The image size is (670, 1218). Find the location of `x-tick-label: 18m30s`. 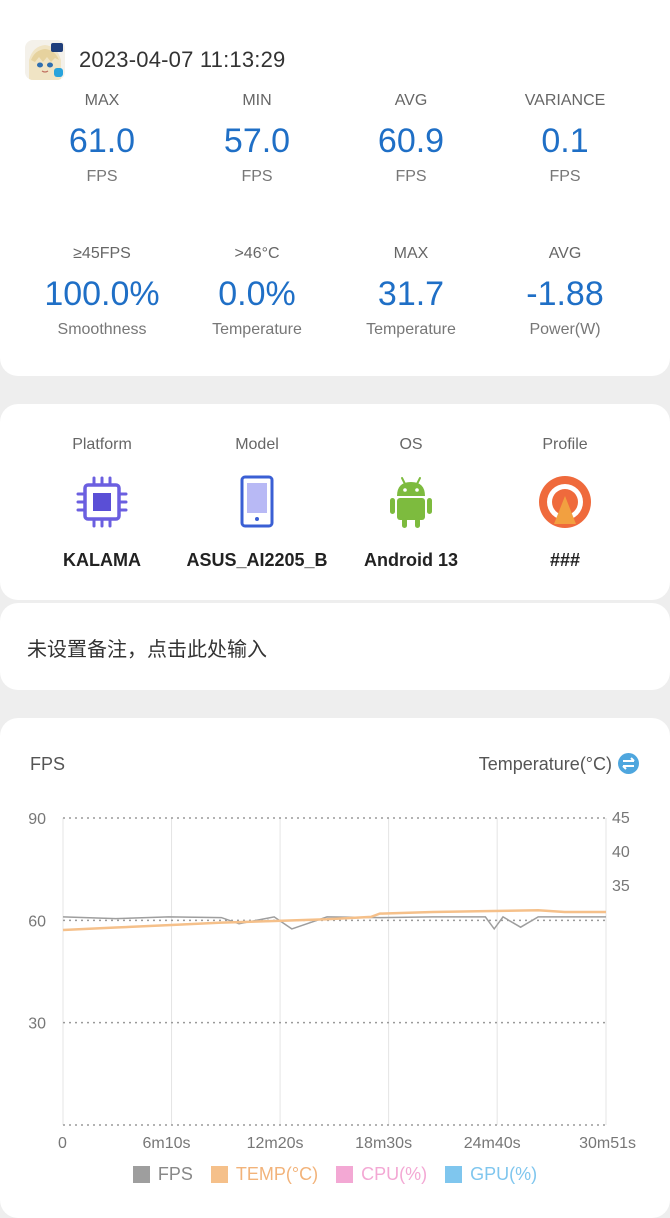

x-tick-label: 18m30s is located at coordinates (383, 1143).